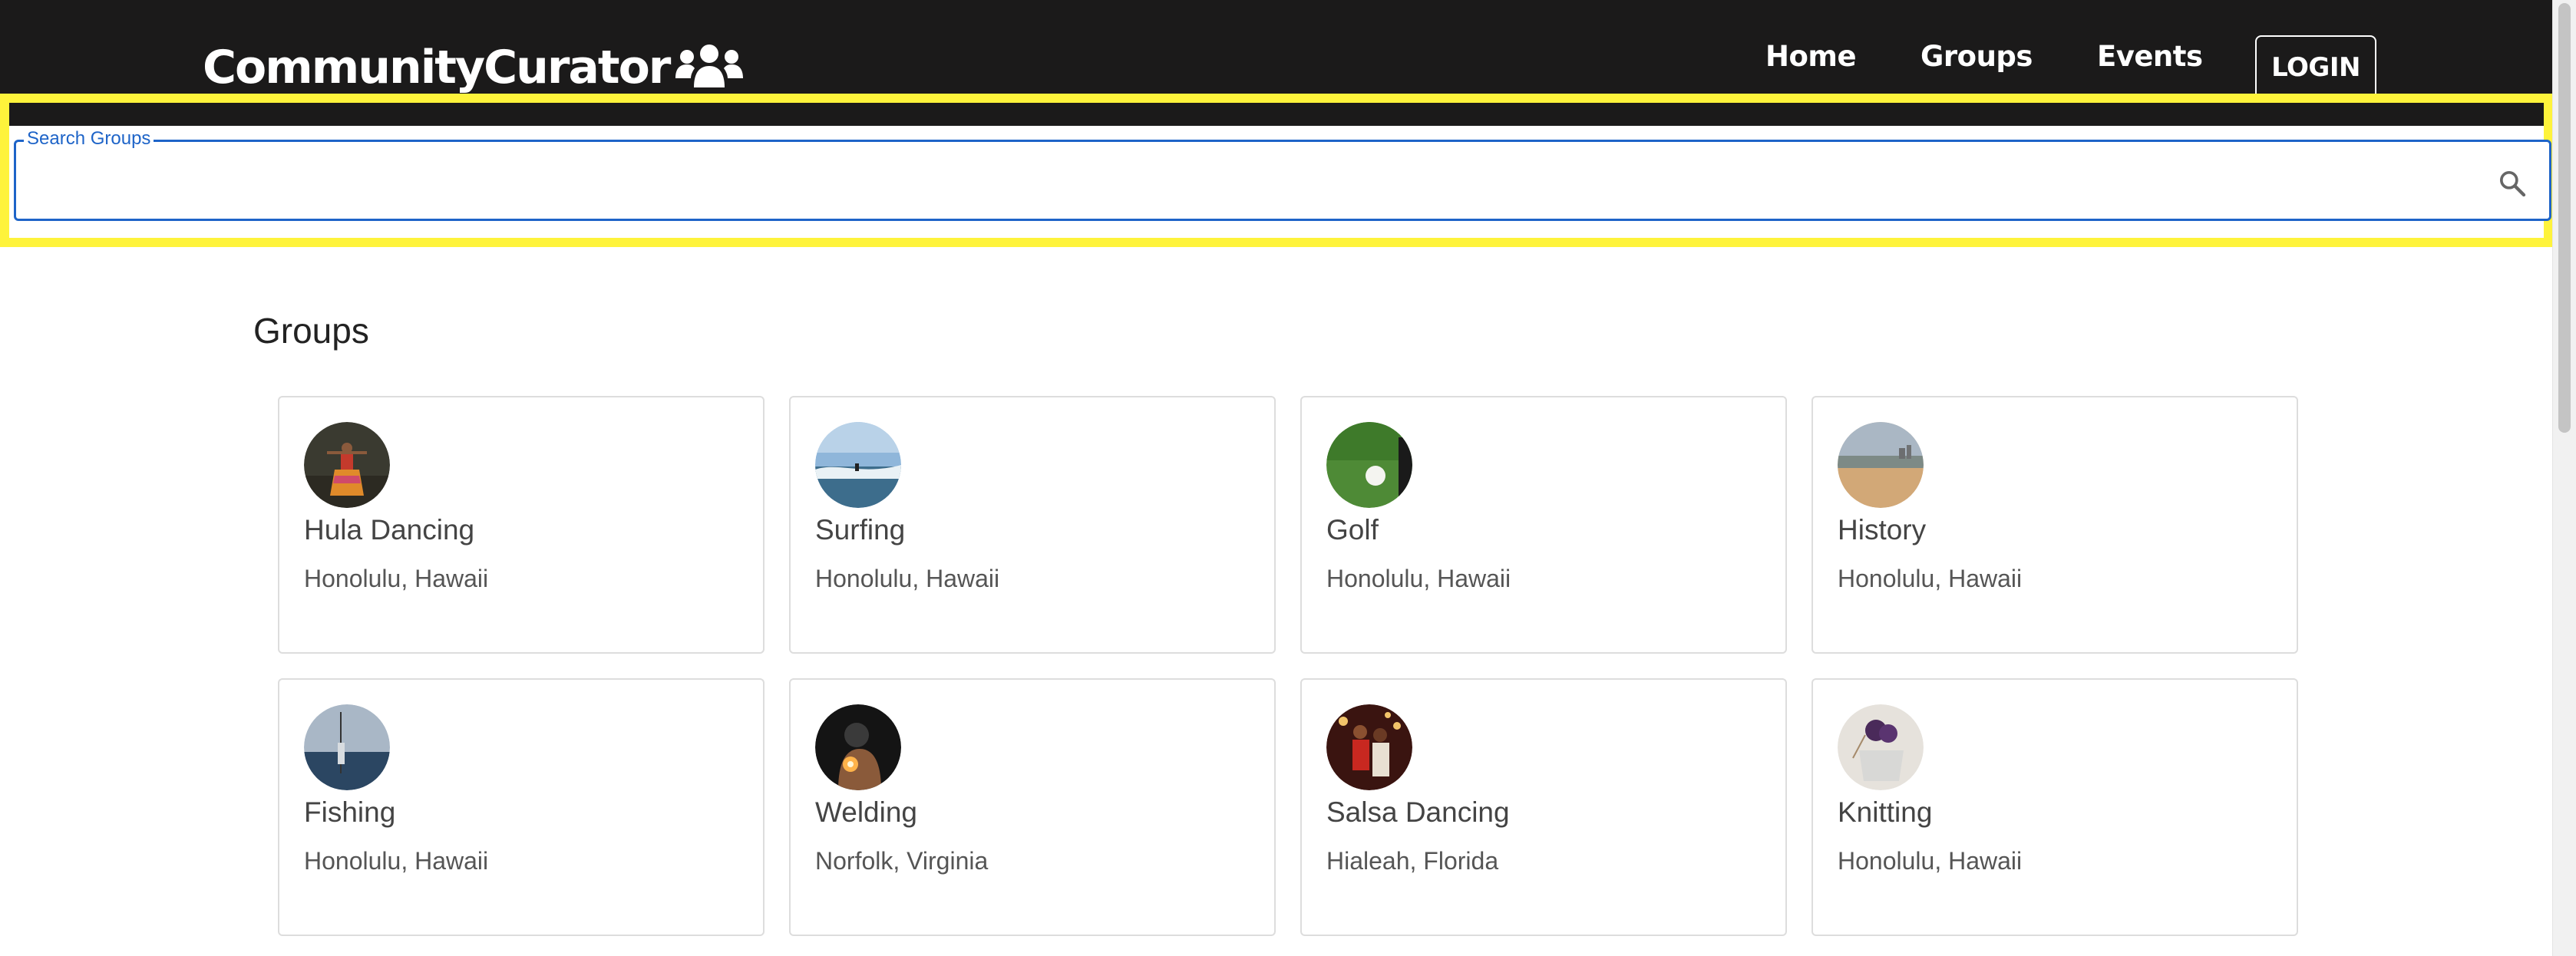 This screenshot has height=956, width=2576. Describe the element at coordinates (89, 139) in the screenshot. I see `search-label: Search Groups` at that location.